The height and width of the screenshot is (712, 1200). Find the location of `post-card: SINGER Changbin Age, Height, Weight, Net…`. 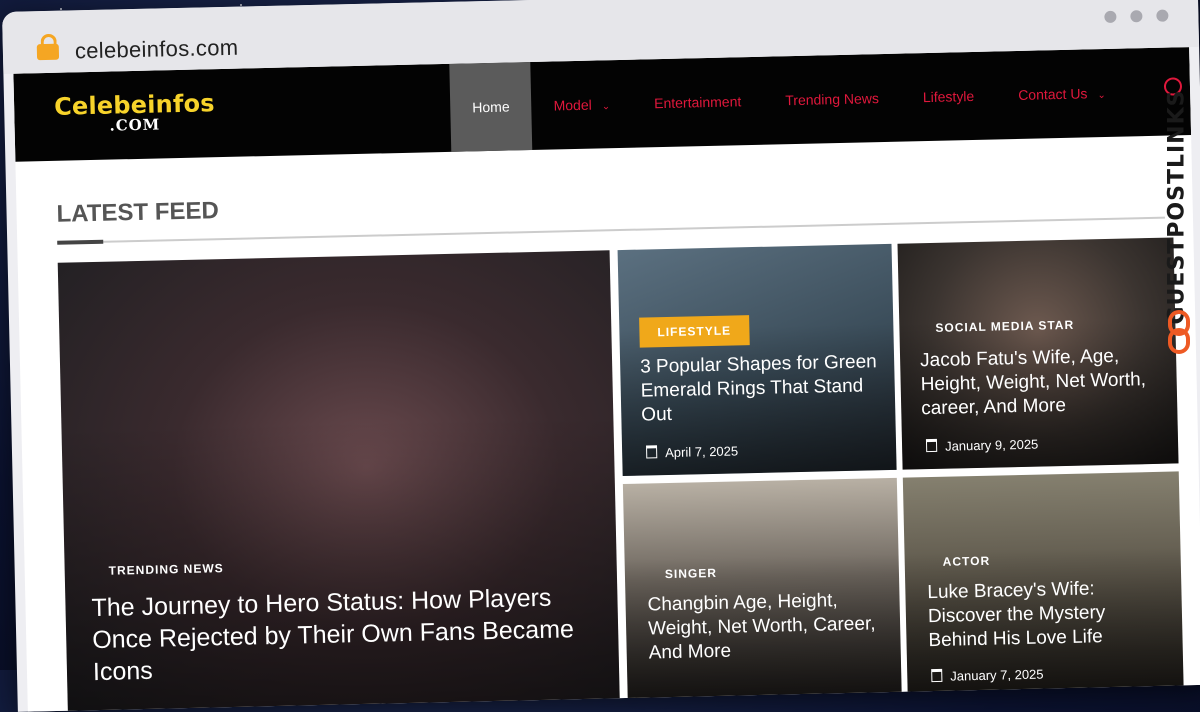

post-card: SINGER Changbin Age, Height, Weight, Net… is located at coordinates (762, 588).